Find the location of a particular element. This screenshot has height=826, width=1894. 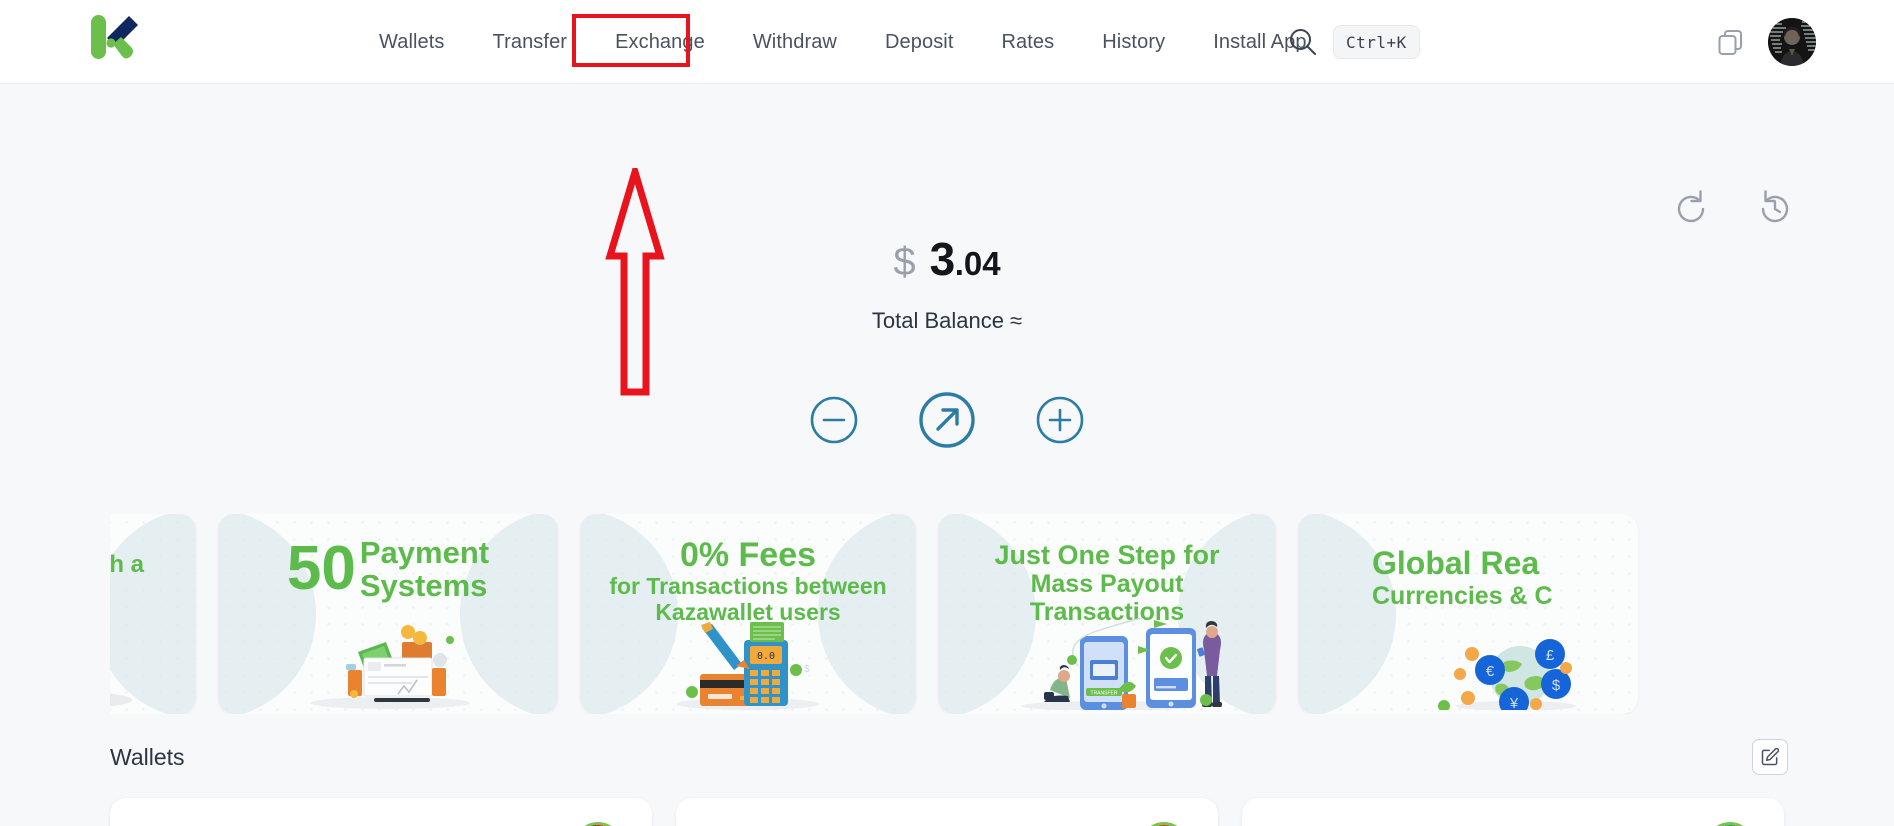

balance-currency-symbol: $ is located at coordinates (904, 262).